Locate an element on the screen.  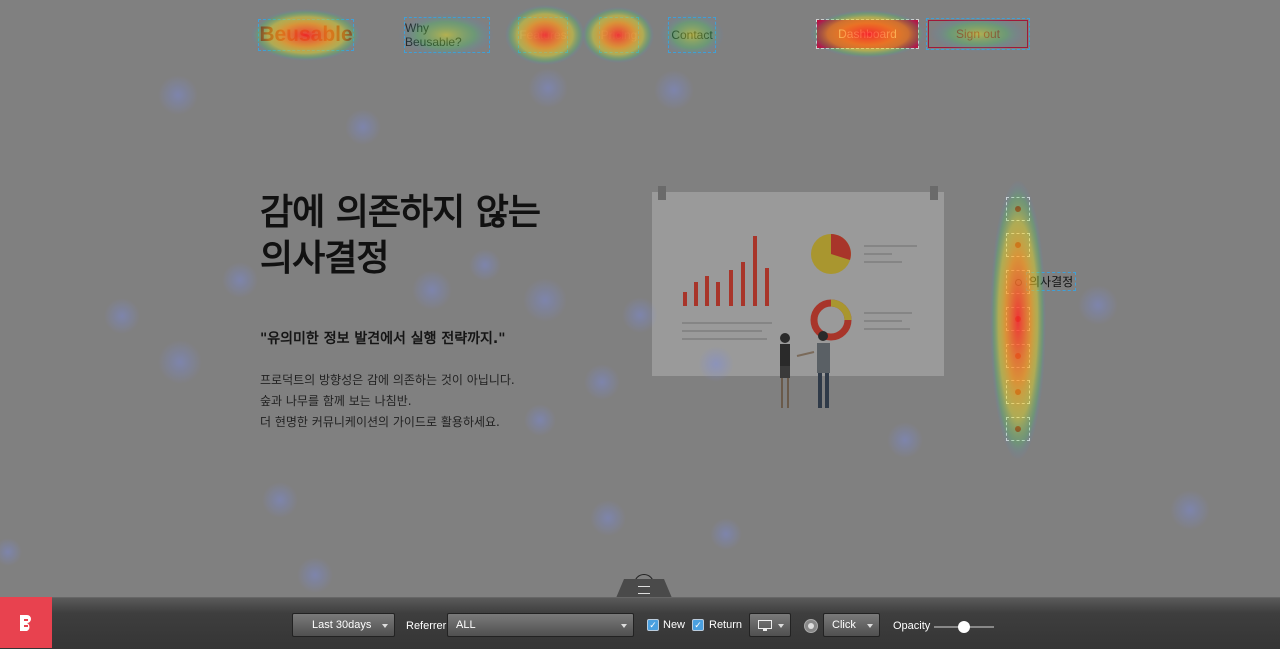
new-visitor-label: New is located at coordinates (674, 625).